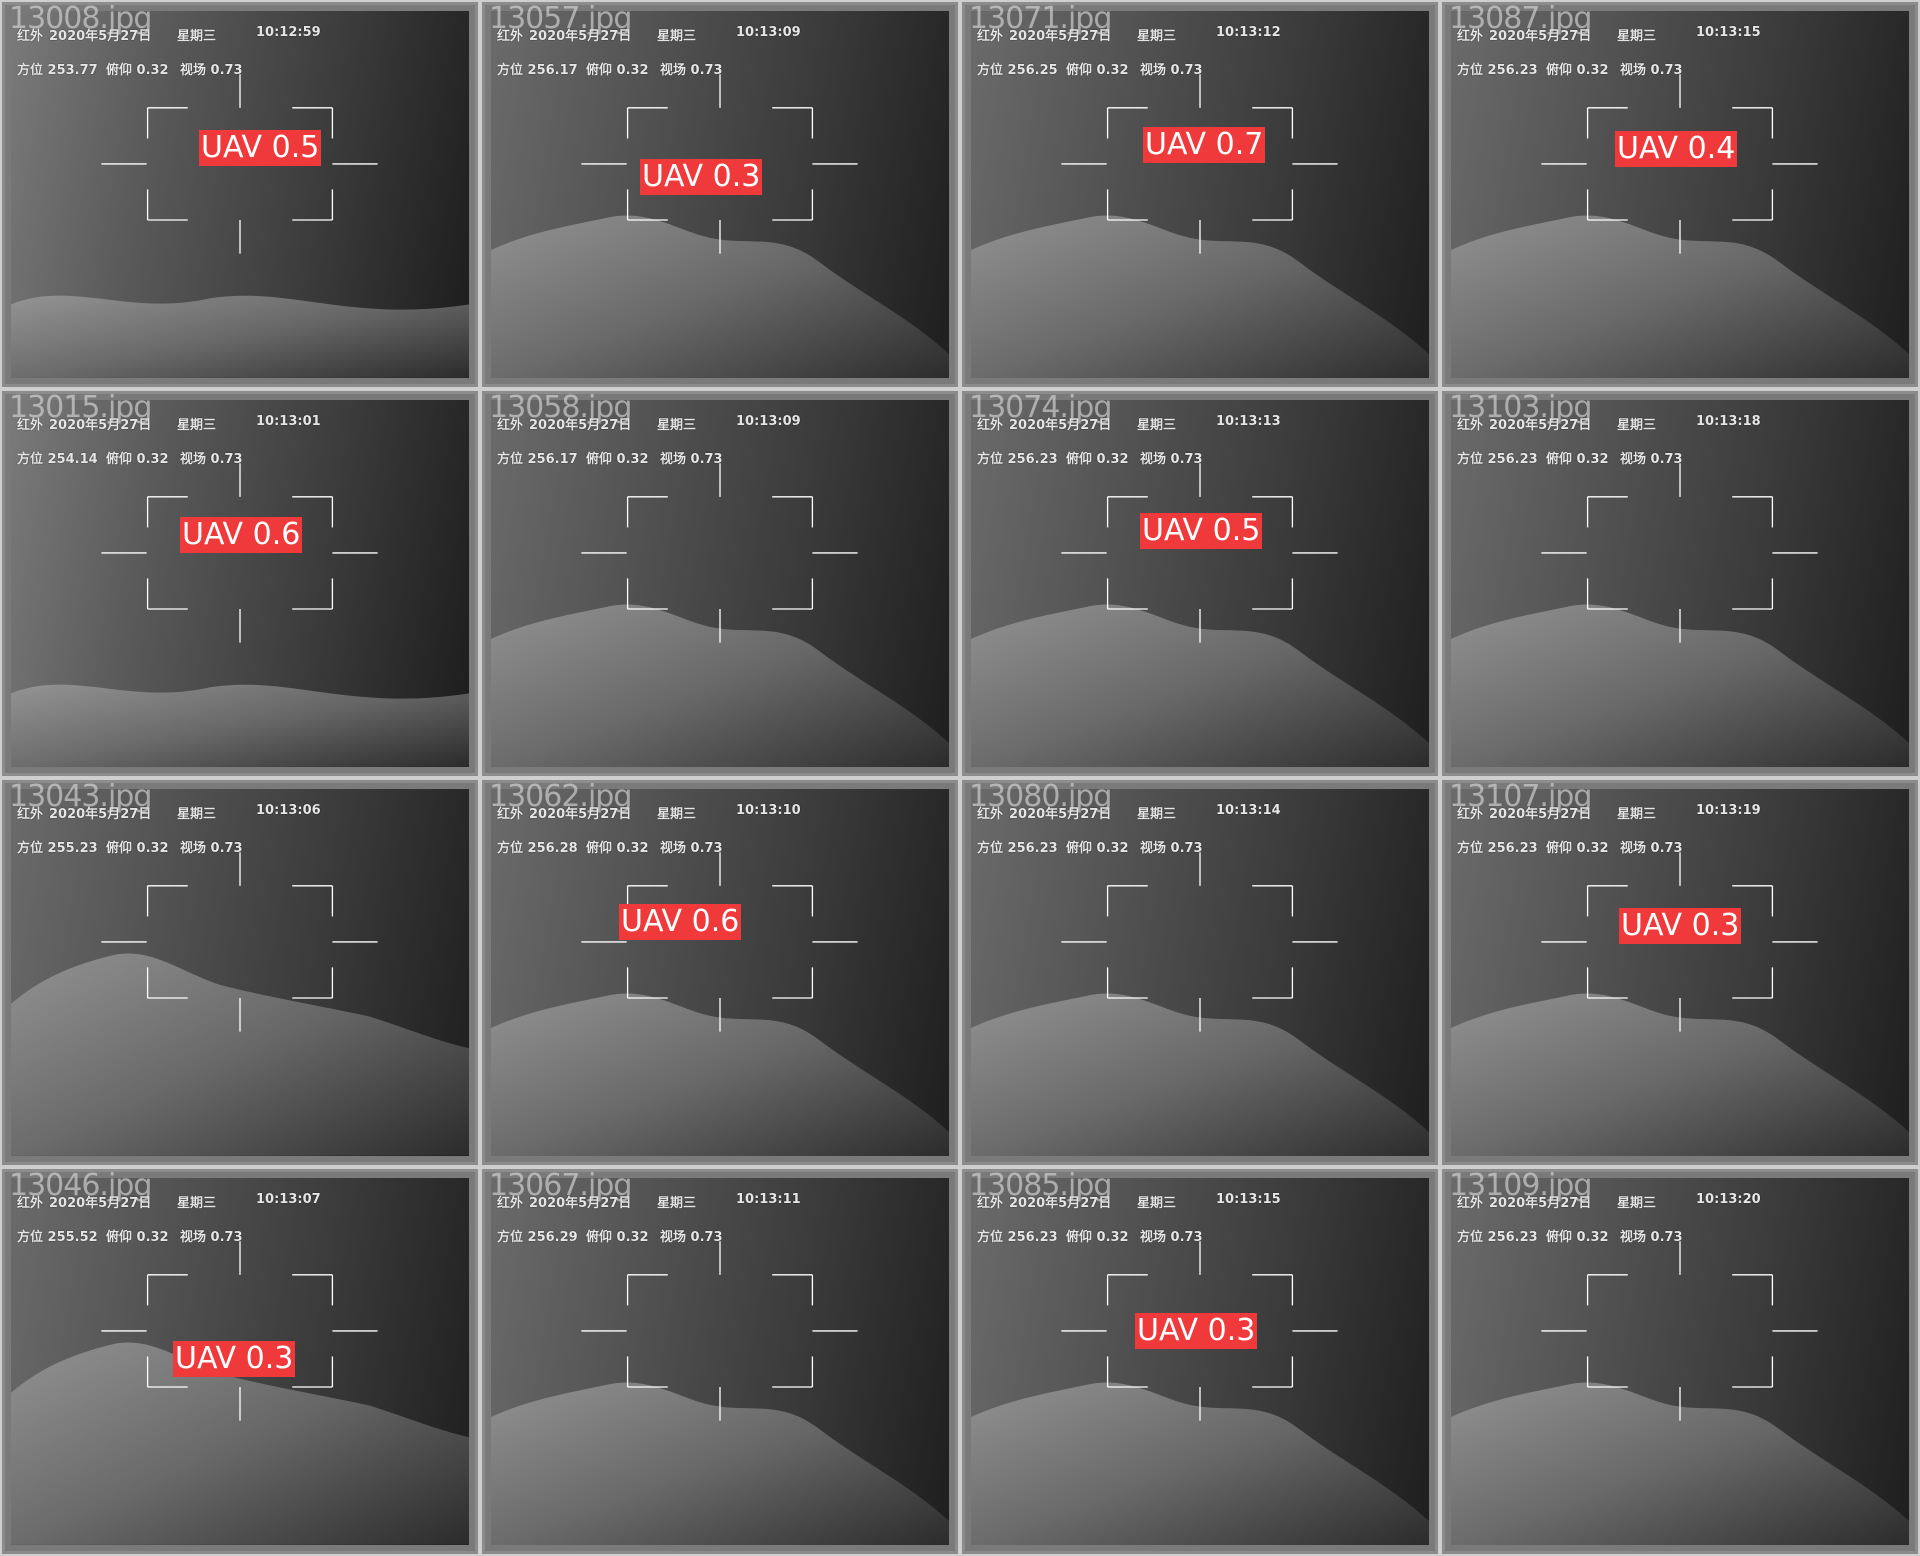 This screenshot has height=1556, width=1920. What do you see at coordinates (1248, 32) in the screenshot?
I see `osd-time: 10:13:12` at bounding box center [1248, 32].